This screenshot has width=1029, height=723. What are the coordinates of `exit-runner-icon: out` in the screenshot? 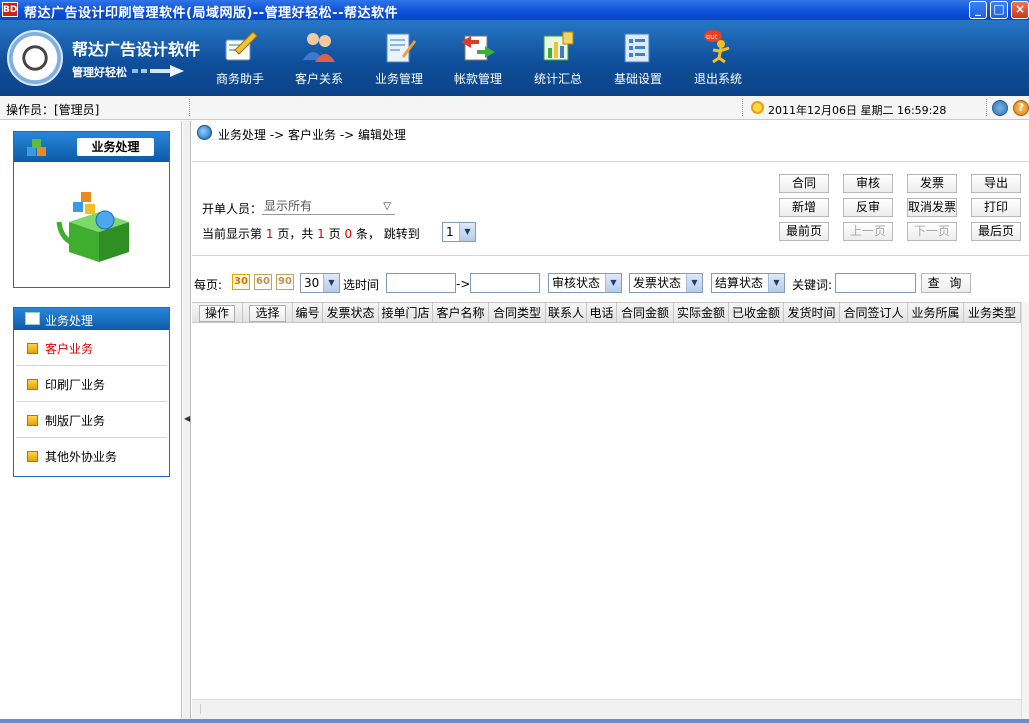 It's located at (717, 47).